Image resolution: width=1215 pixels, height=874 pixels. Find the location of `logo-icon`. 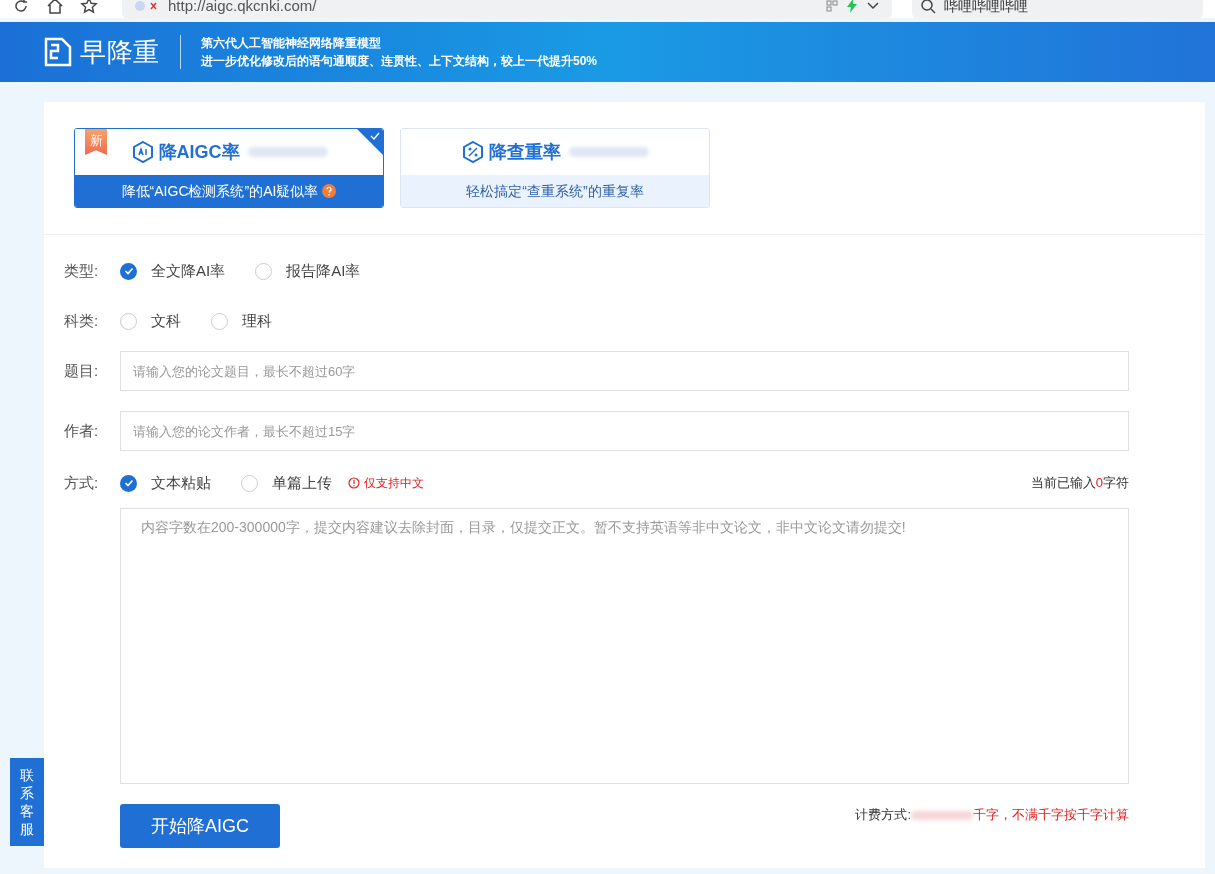

logo-icon is located at coordinates (58, 52).